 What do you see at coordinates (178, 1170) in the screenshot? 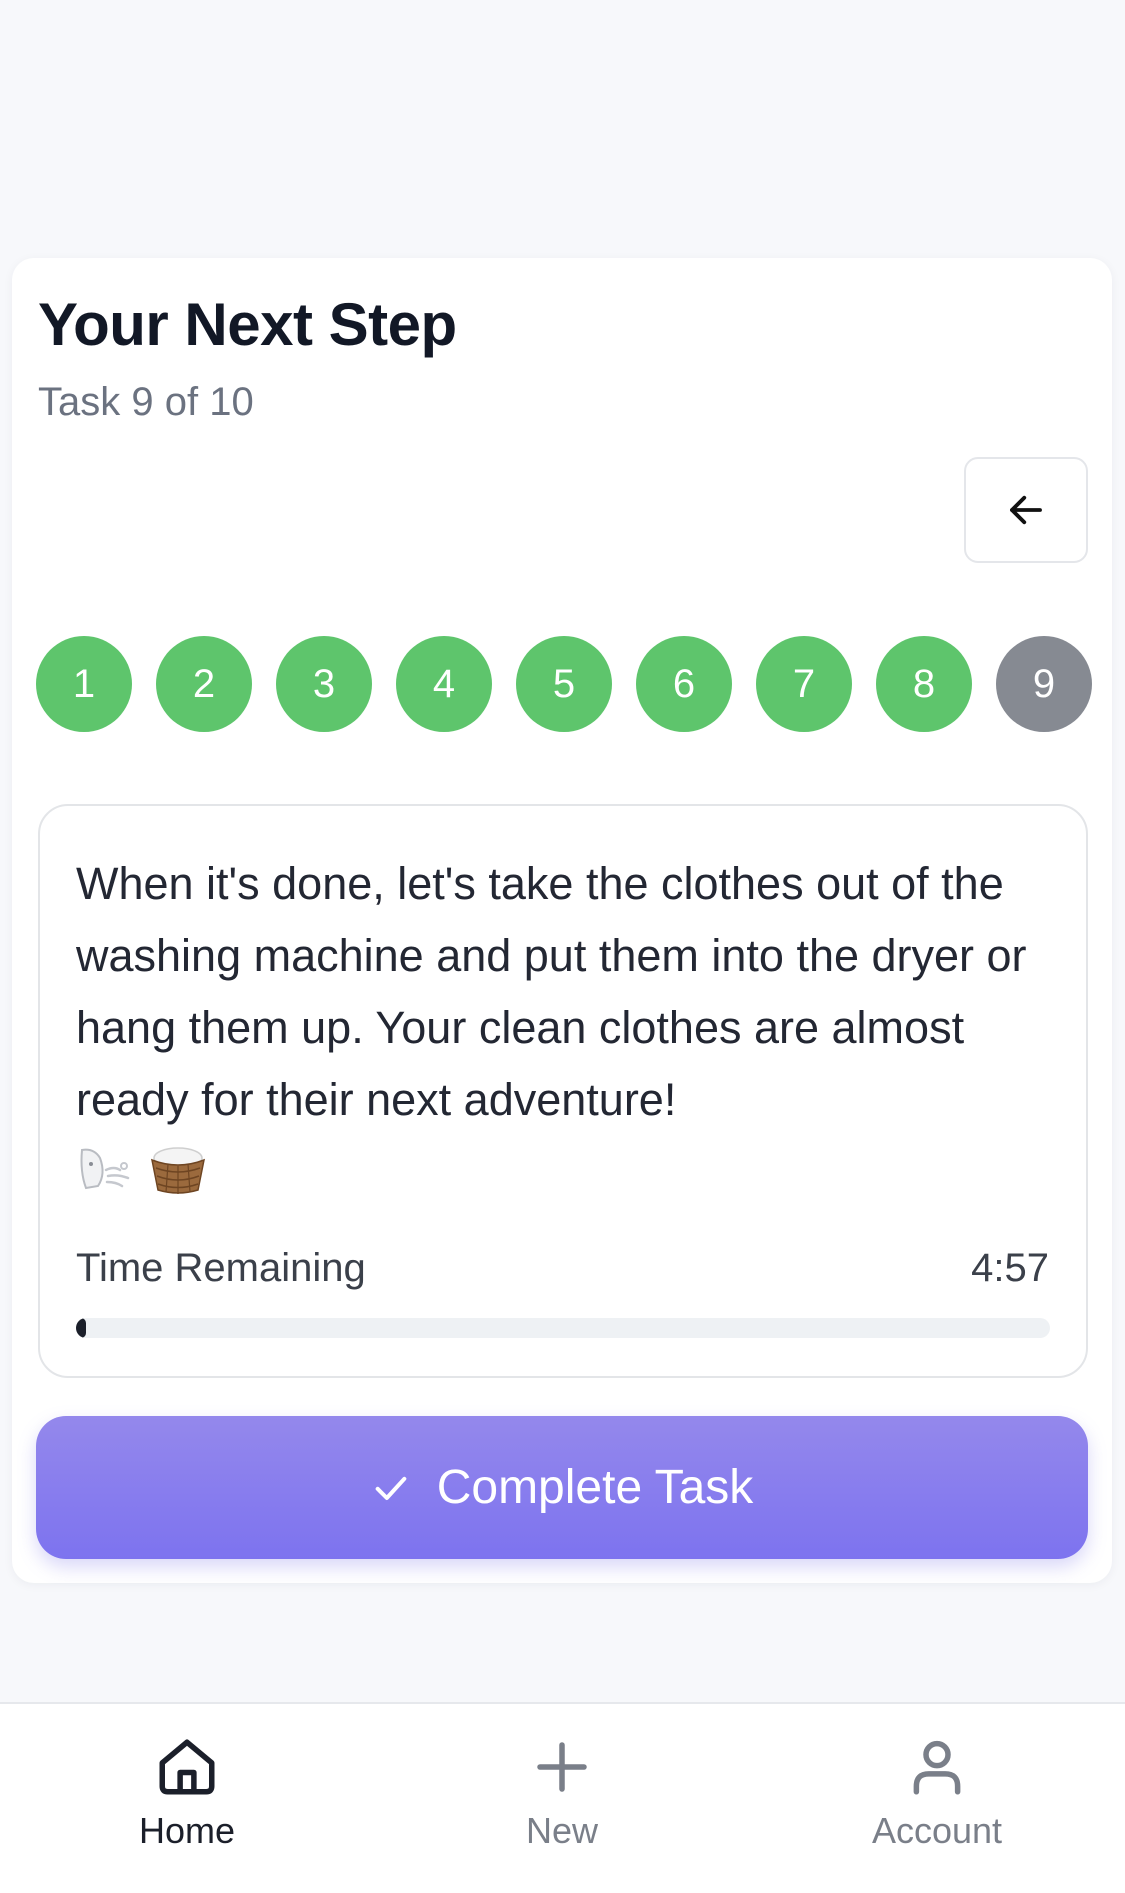
I see `laundry-basket-icon` at bounding box center [178, 1170].